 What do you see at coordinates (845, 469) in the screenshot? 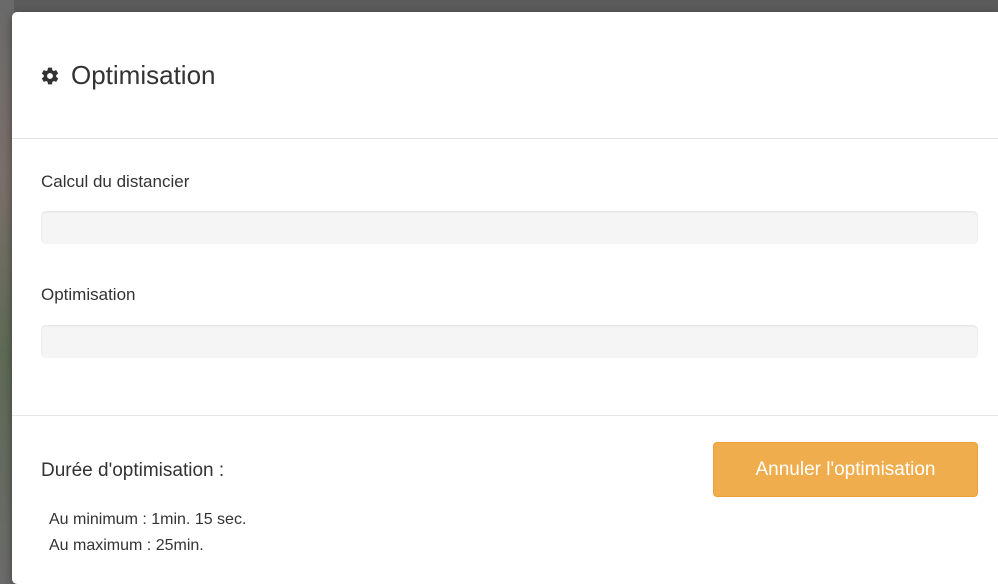
I see `cancel-optimisation-button: Annuler l'optimisation` at bounding box center [845, 469].